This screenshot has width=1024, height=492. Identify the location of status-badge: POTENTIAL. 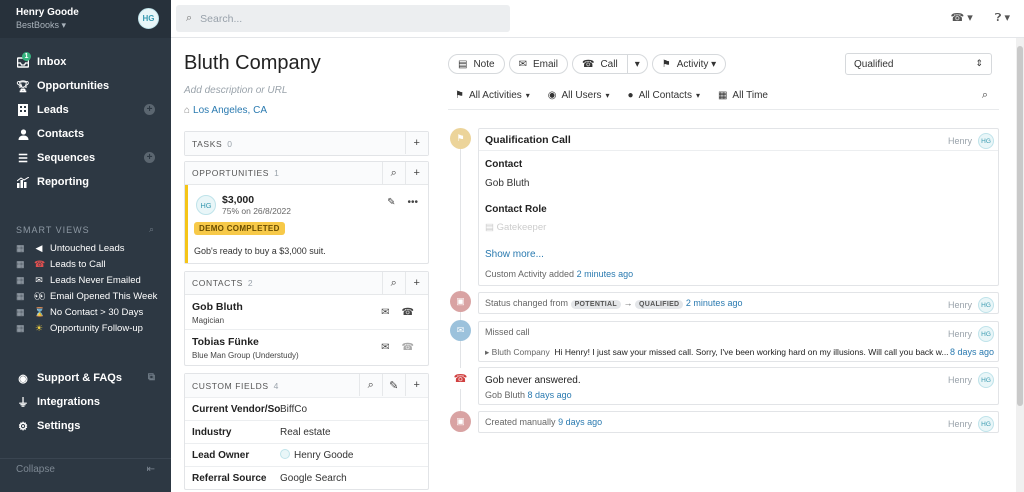
(595, 304).